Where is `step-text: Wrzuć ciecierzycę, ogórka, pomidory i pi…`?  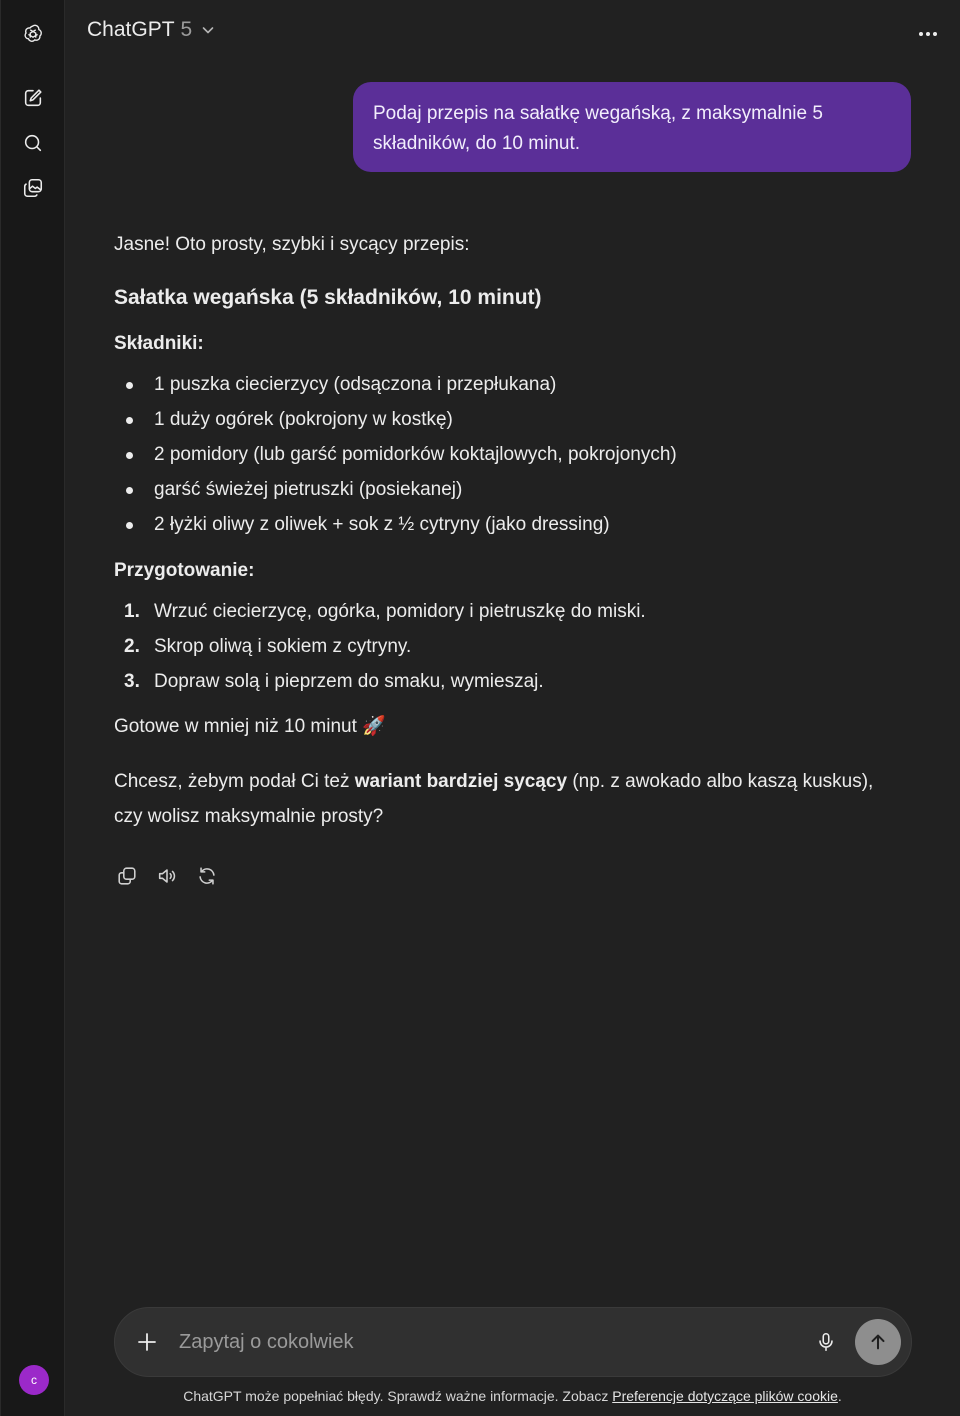 step-text: Wrzuć ciecierzycę, ogórka, pomidory i pi… is located at coordinates (400, 611).